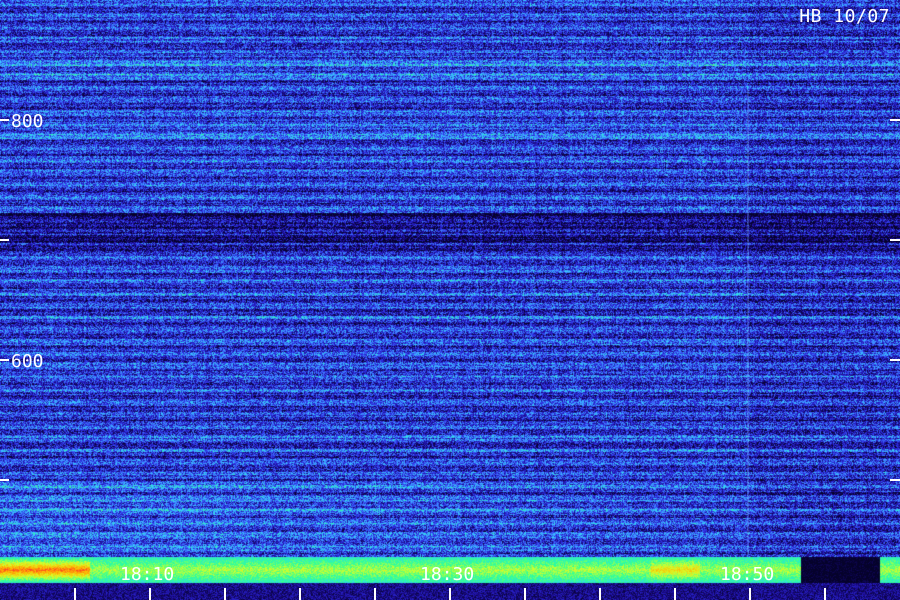  What do you see at coordinates (447, 574) in the screenshot?
I see `x-tick-label: 18:30` at bounding box center [447, 574].